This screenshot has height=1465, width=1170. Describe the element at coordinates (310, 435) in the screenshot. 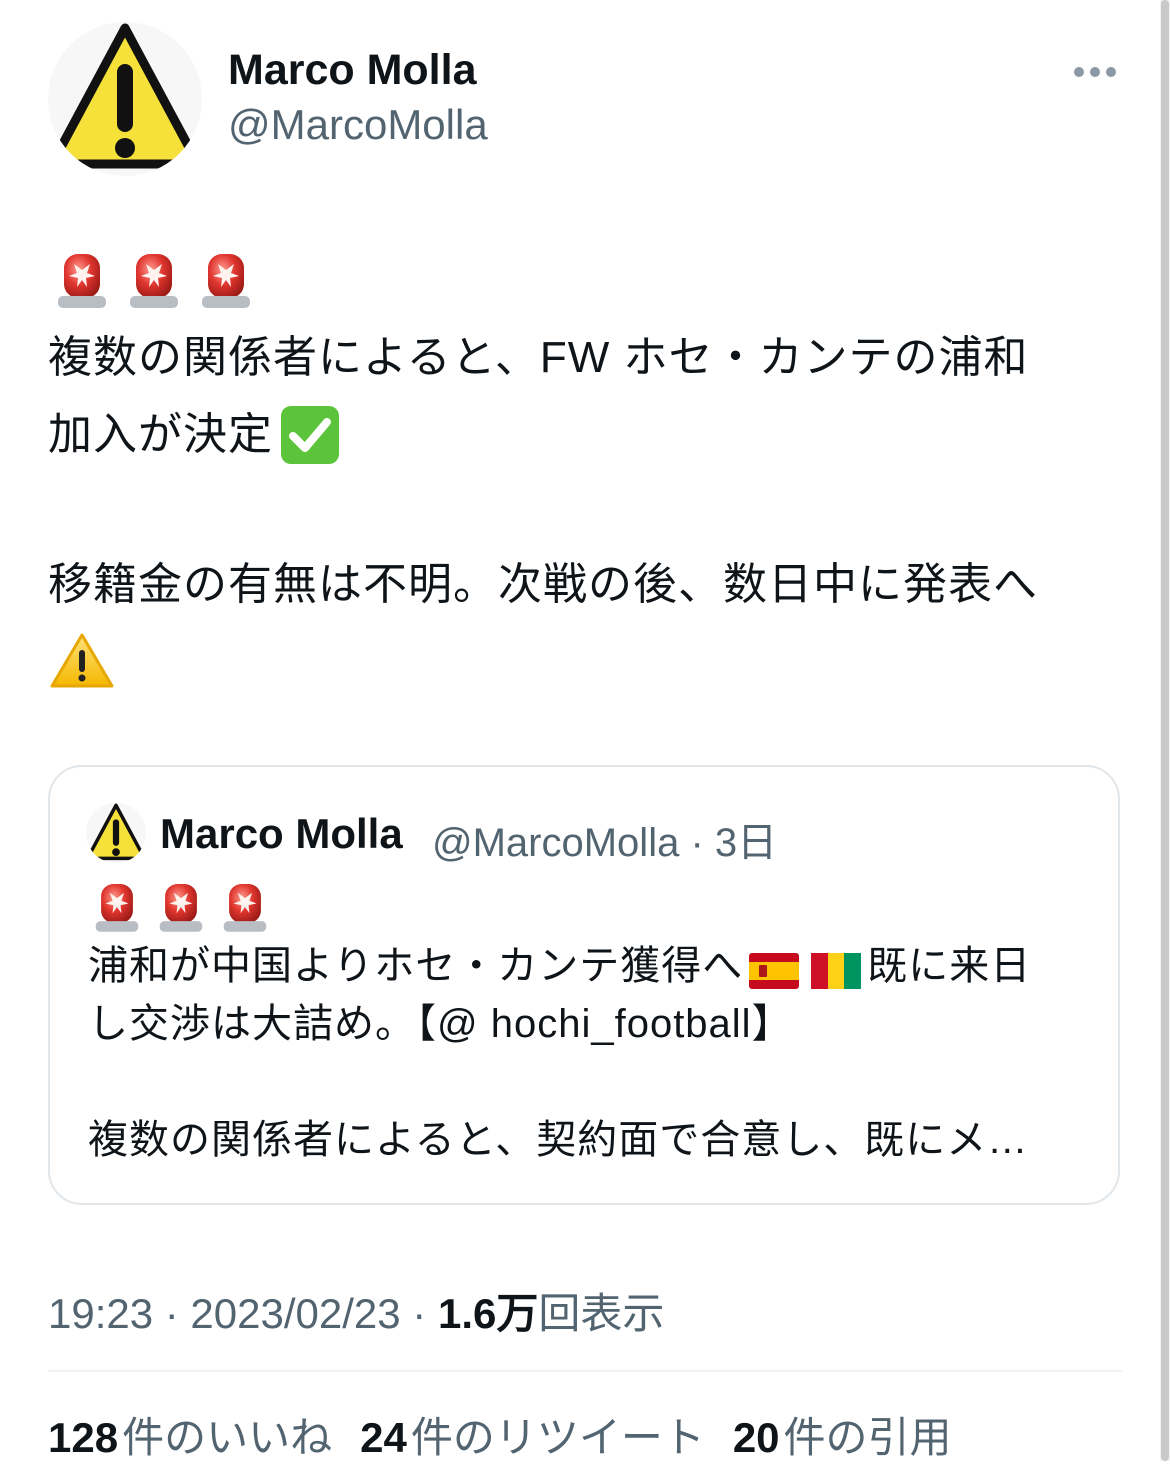

I see `check-mark-button-icon` at that location.